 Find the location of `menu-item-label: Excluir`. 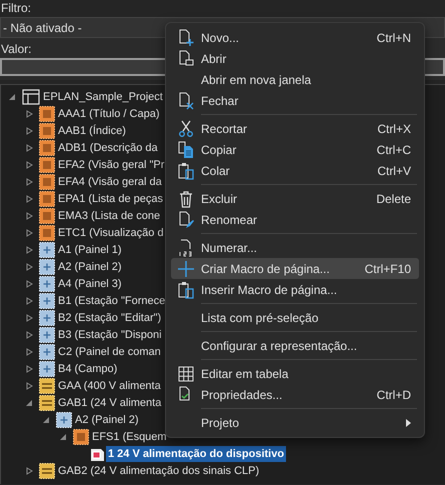

menu-item-label: Excluir is located at coordinates (219, 199).